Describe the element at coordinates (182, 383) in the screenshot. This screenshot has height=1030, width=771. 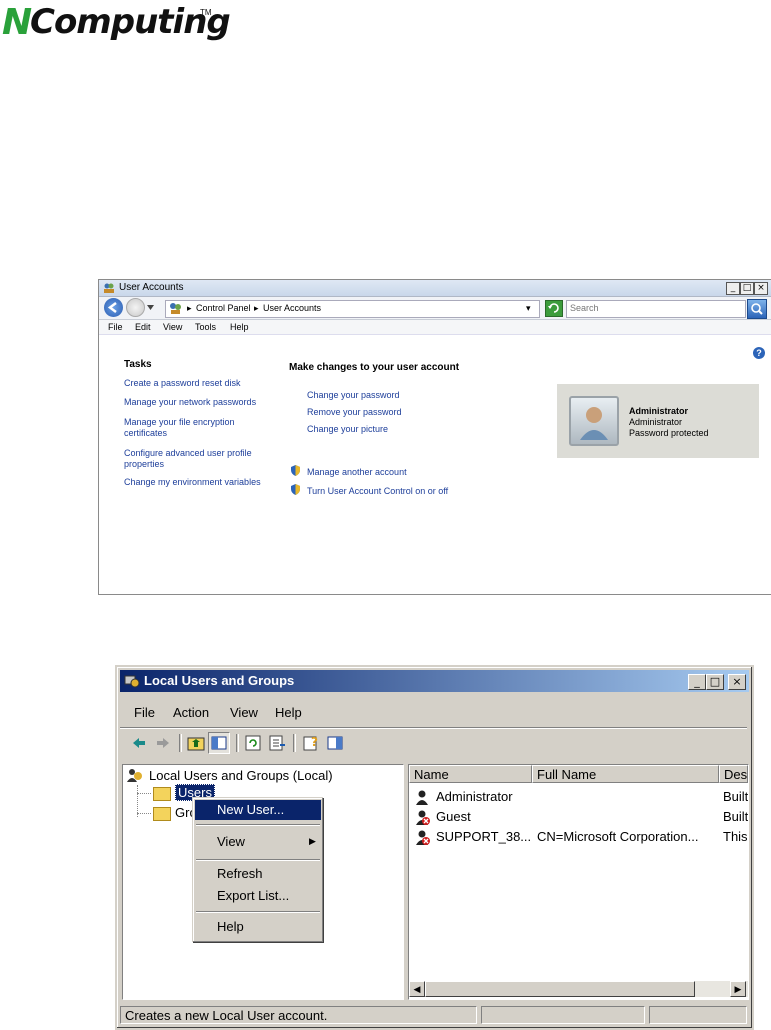
I see `task-create-reset-disk: Create a password reset disk` at that location.